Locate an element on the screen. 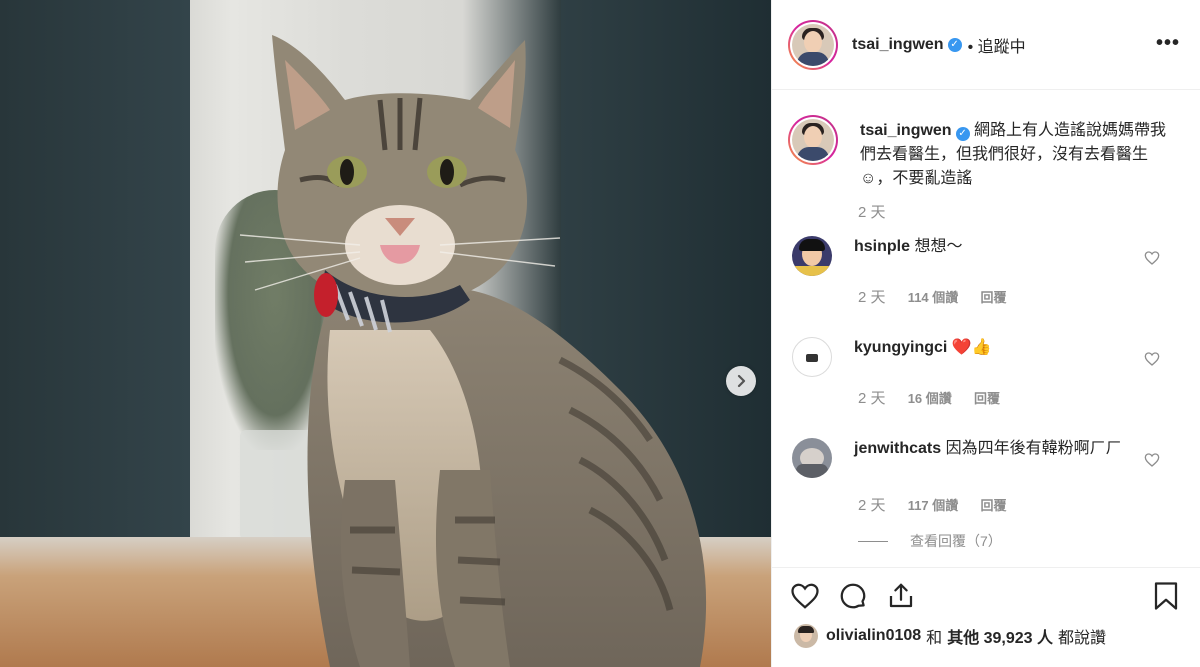 The image size is (1200, 667). like-button is located at coordinates (805, 596).